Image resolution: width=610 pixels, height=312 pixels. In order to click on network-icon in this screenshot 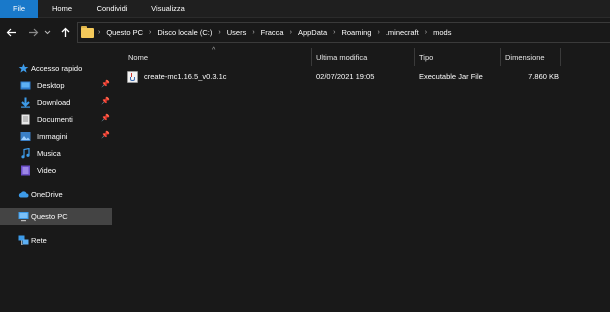, I will do `click(23, 240)`.